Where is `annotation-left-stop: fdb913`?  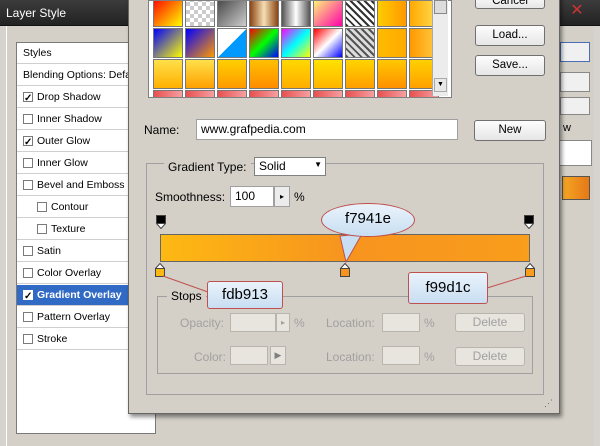 annotation-left-stop: fdb913 is located at coordinates (245, 295).